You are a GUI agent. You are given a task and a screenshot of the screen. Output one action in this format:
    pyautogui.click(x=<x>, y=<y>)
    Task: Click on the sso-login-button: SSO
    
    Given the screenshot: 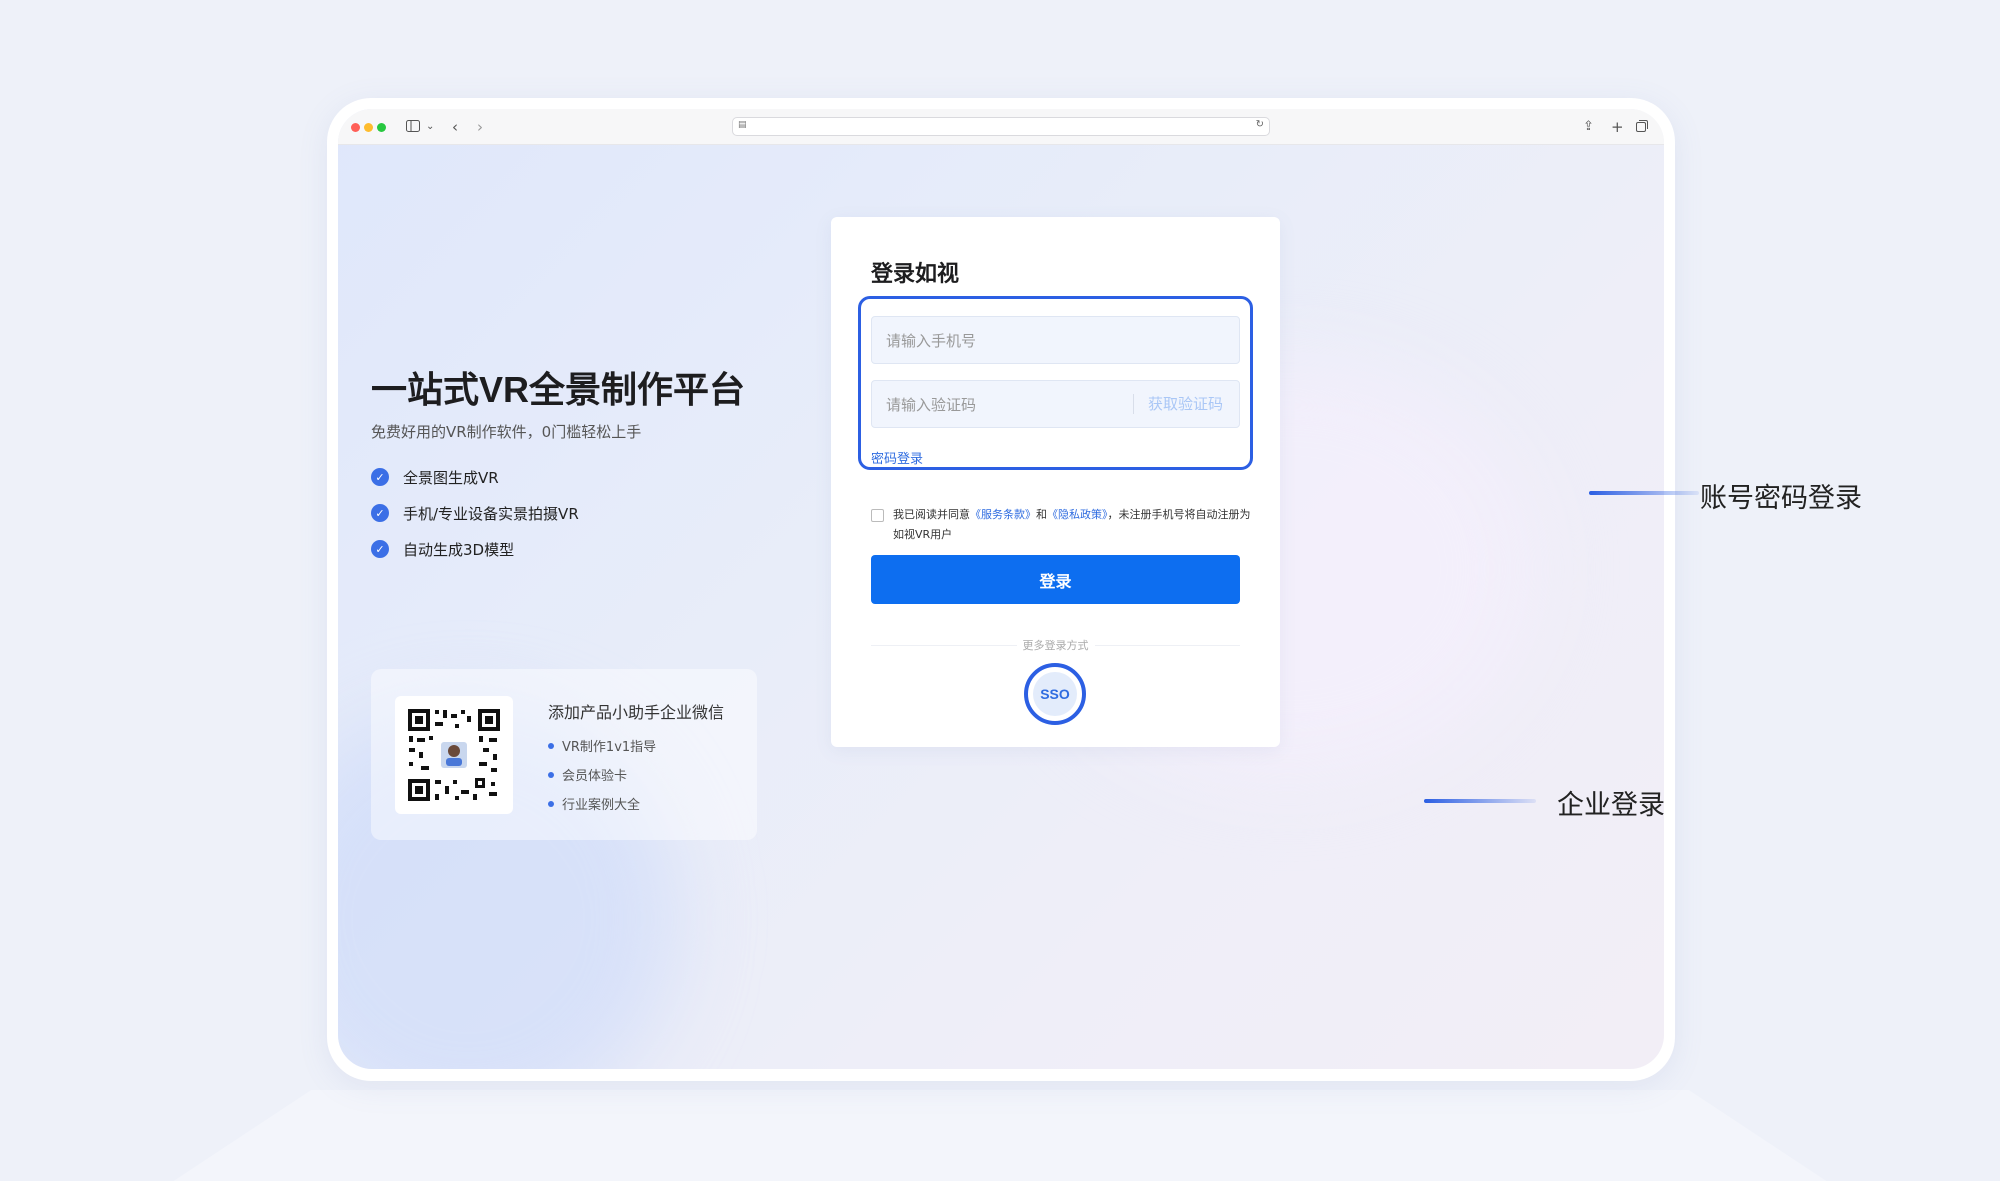 What is the action you would take?
    pyautogui.click(x=1055, y=694)
    